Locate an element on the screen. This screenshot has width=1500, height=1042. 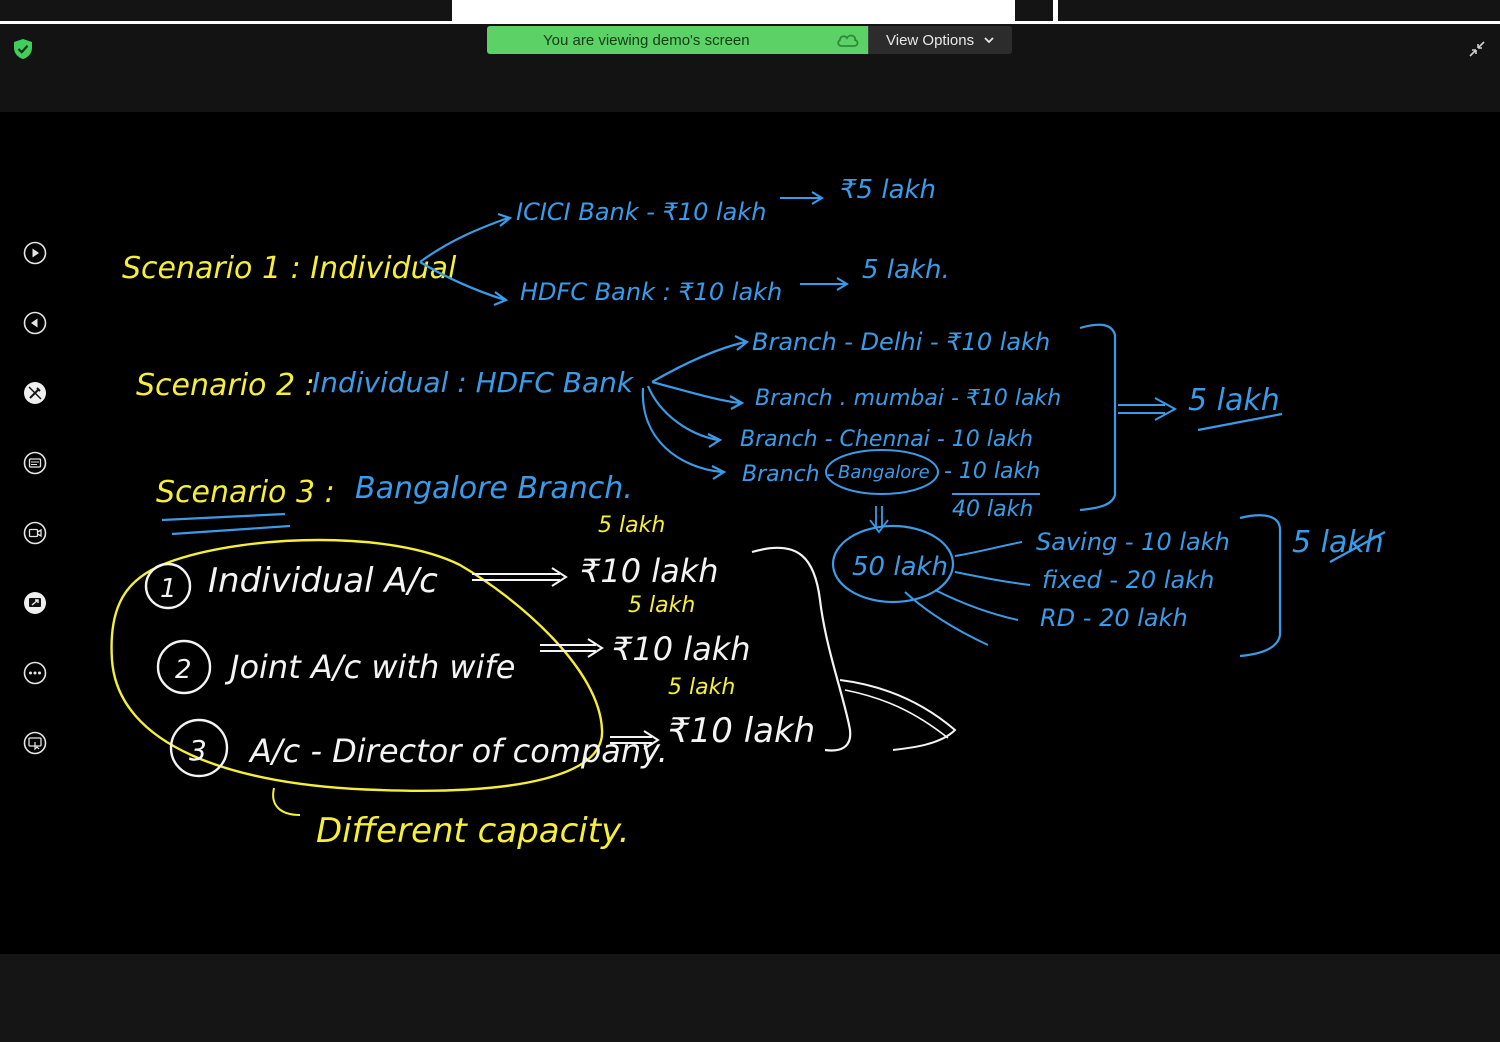
underline is located at coordinates (226, 524).